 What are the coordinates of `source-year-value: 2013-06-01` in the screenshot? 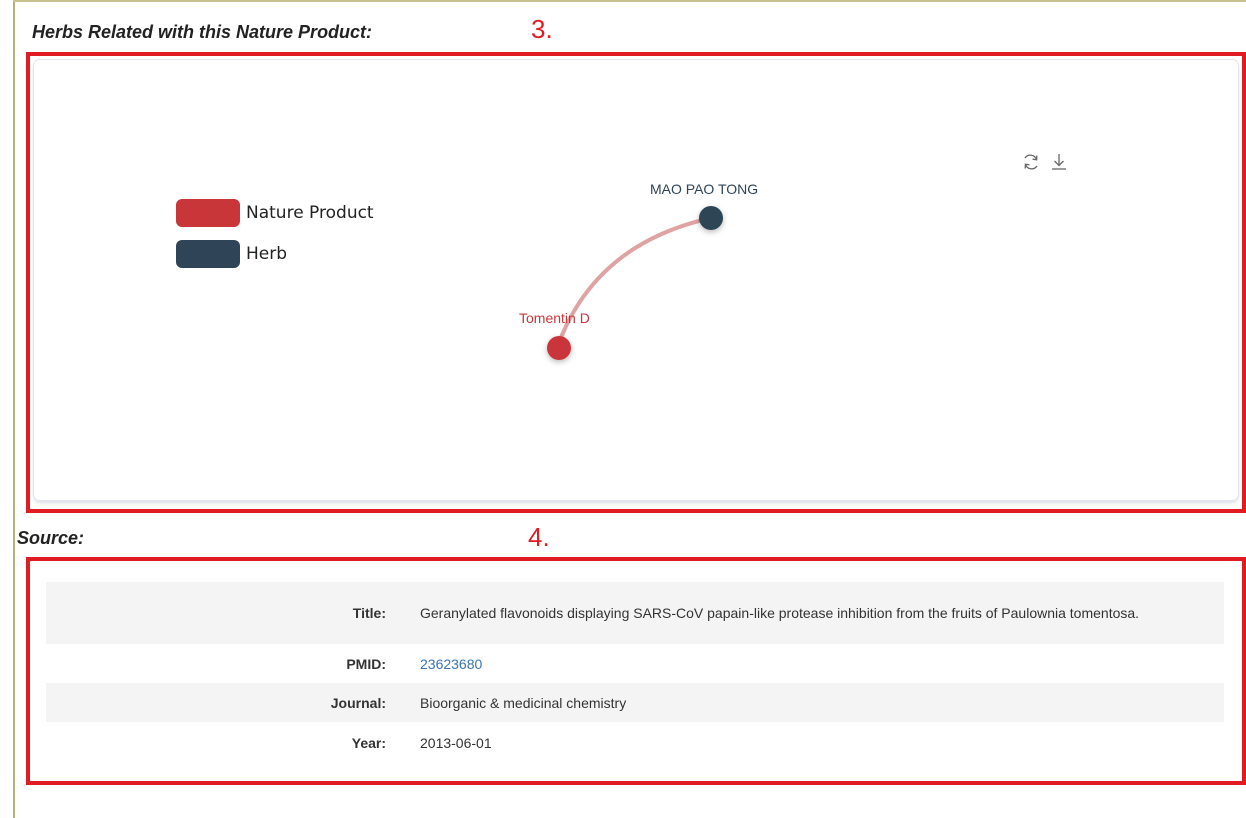 It's located at (456, 742).